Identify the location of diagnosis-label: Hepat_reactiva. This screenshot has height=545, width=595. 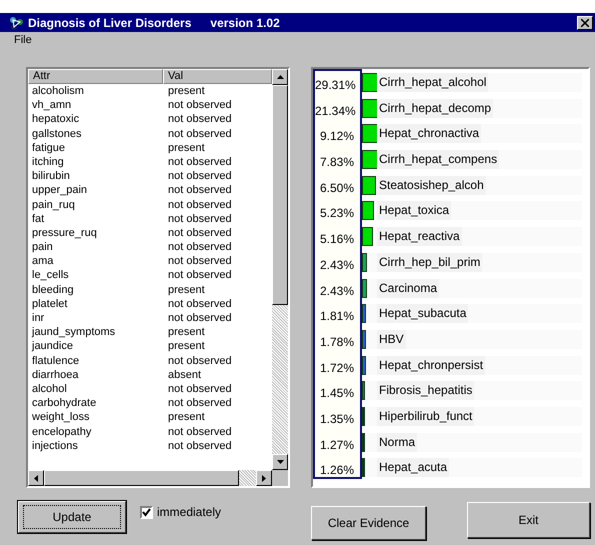
(419, 236).